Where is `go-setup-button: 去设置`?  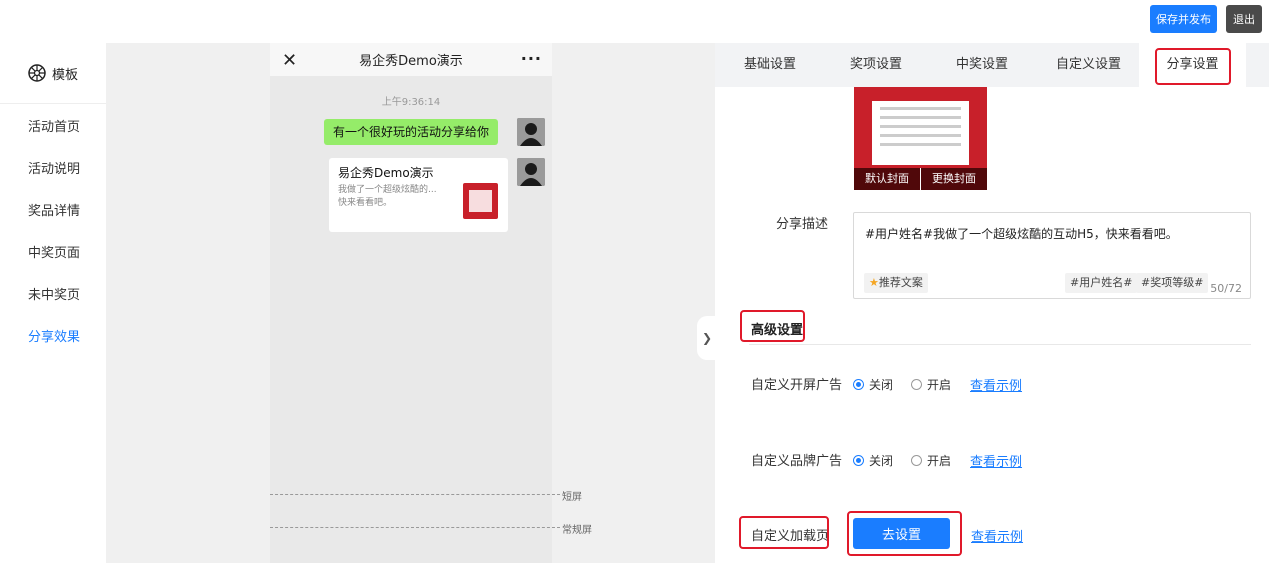 go-setup-button: 去设置 is located at coordinates (901, 533).